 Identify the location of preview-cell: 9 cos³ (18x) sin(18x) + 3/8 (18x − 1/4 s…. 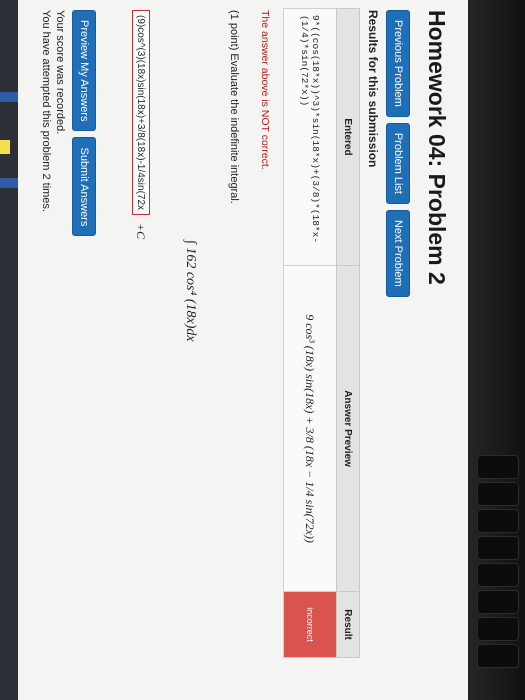
(310, 428).